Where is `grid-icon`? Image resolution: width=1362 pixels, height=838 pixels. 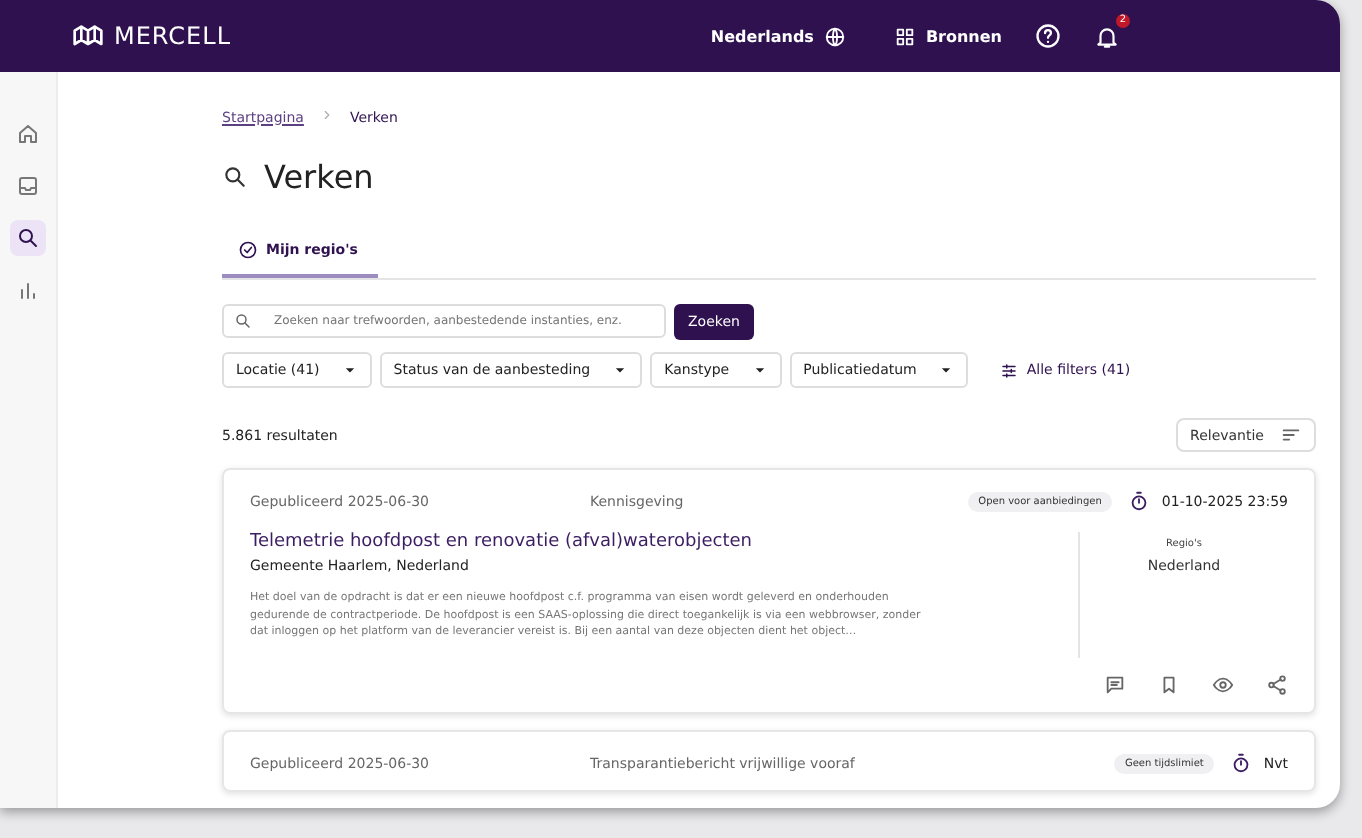 grid-icon is located at coordinates (904, 36).